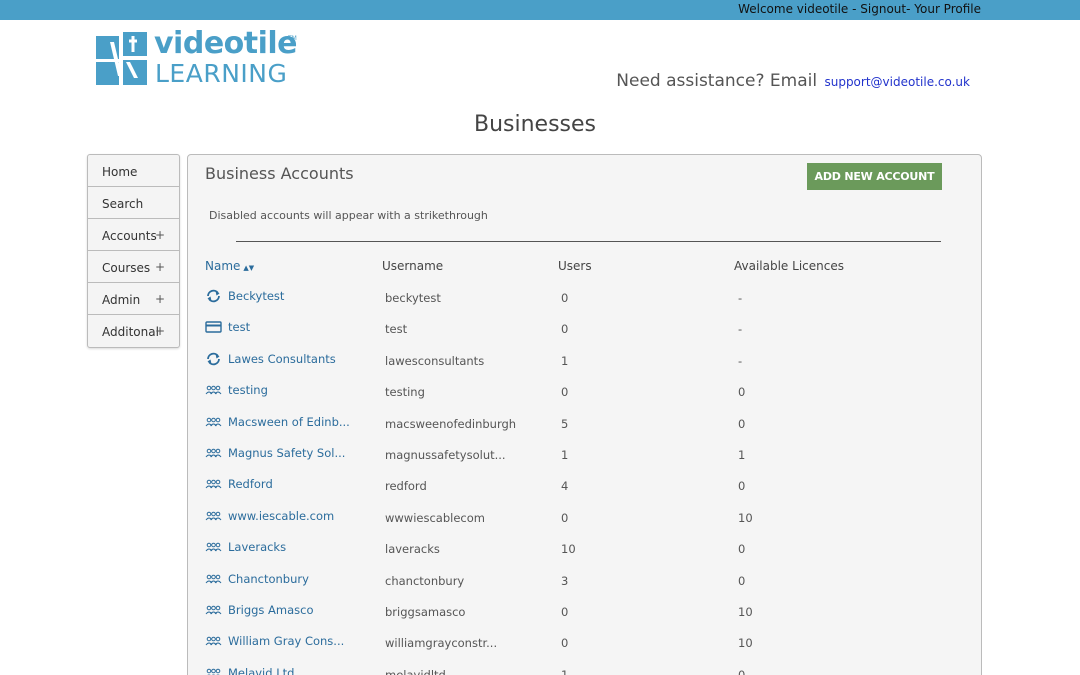 The image size is (1080, 675). Describe the element at coordinates (412, 549) in the screenshot. I see `account-username: laveracks` at that location.